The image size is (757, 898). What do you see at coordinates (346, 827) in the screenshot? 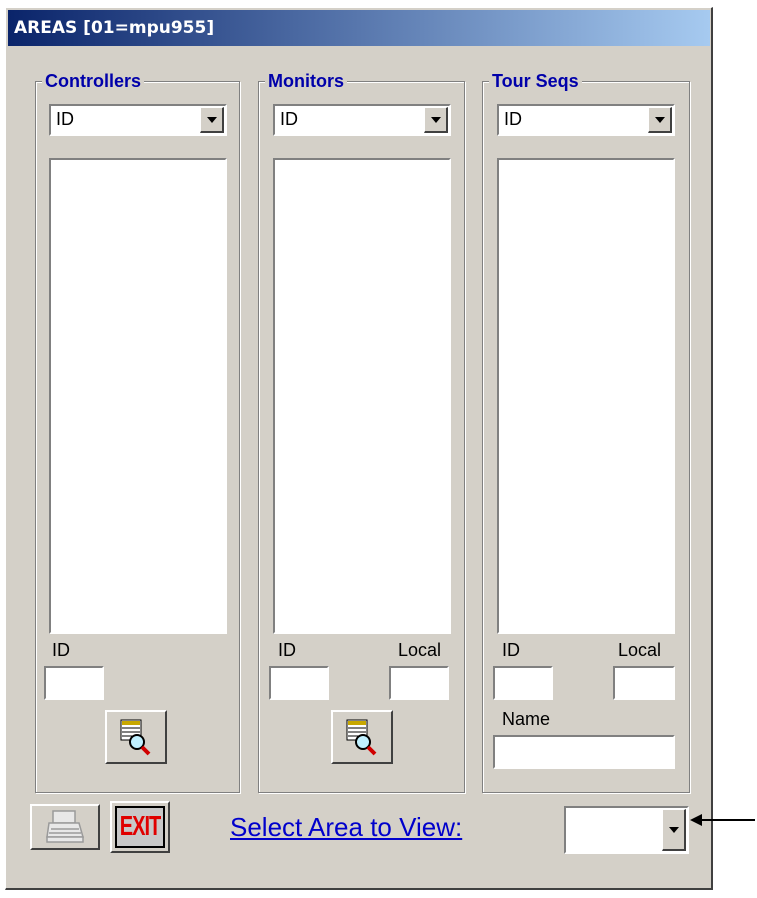
I see `select-area-link: Select Area to View:` at bounding box center [346, 827].